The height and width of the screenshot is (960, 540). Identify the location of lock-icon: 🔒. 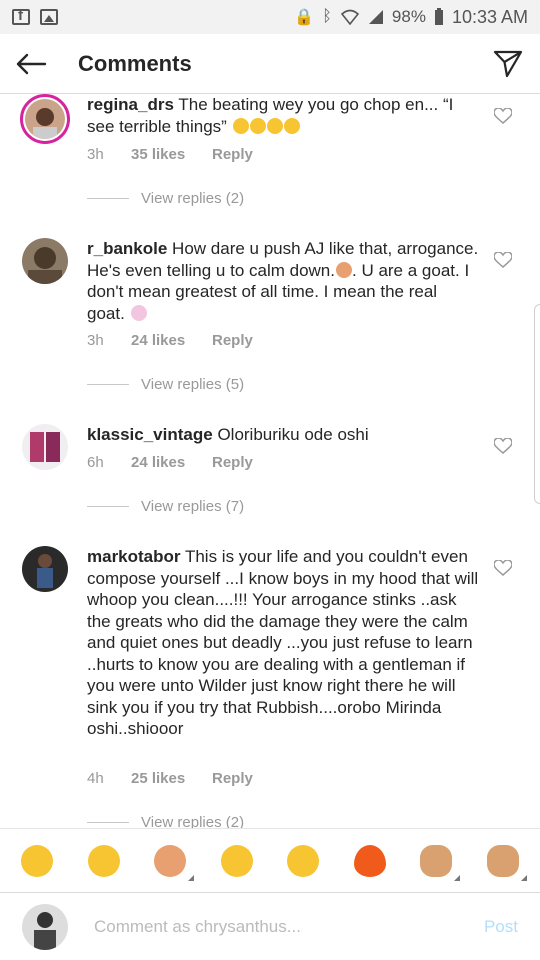
(304, 17).